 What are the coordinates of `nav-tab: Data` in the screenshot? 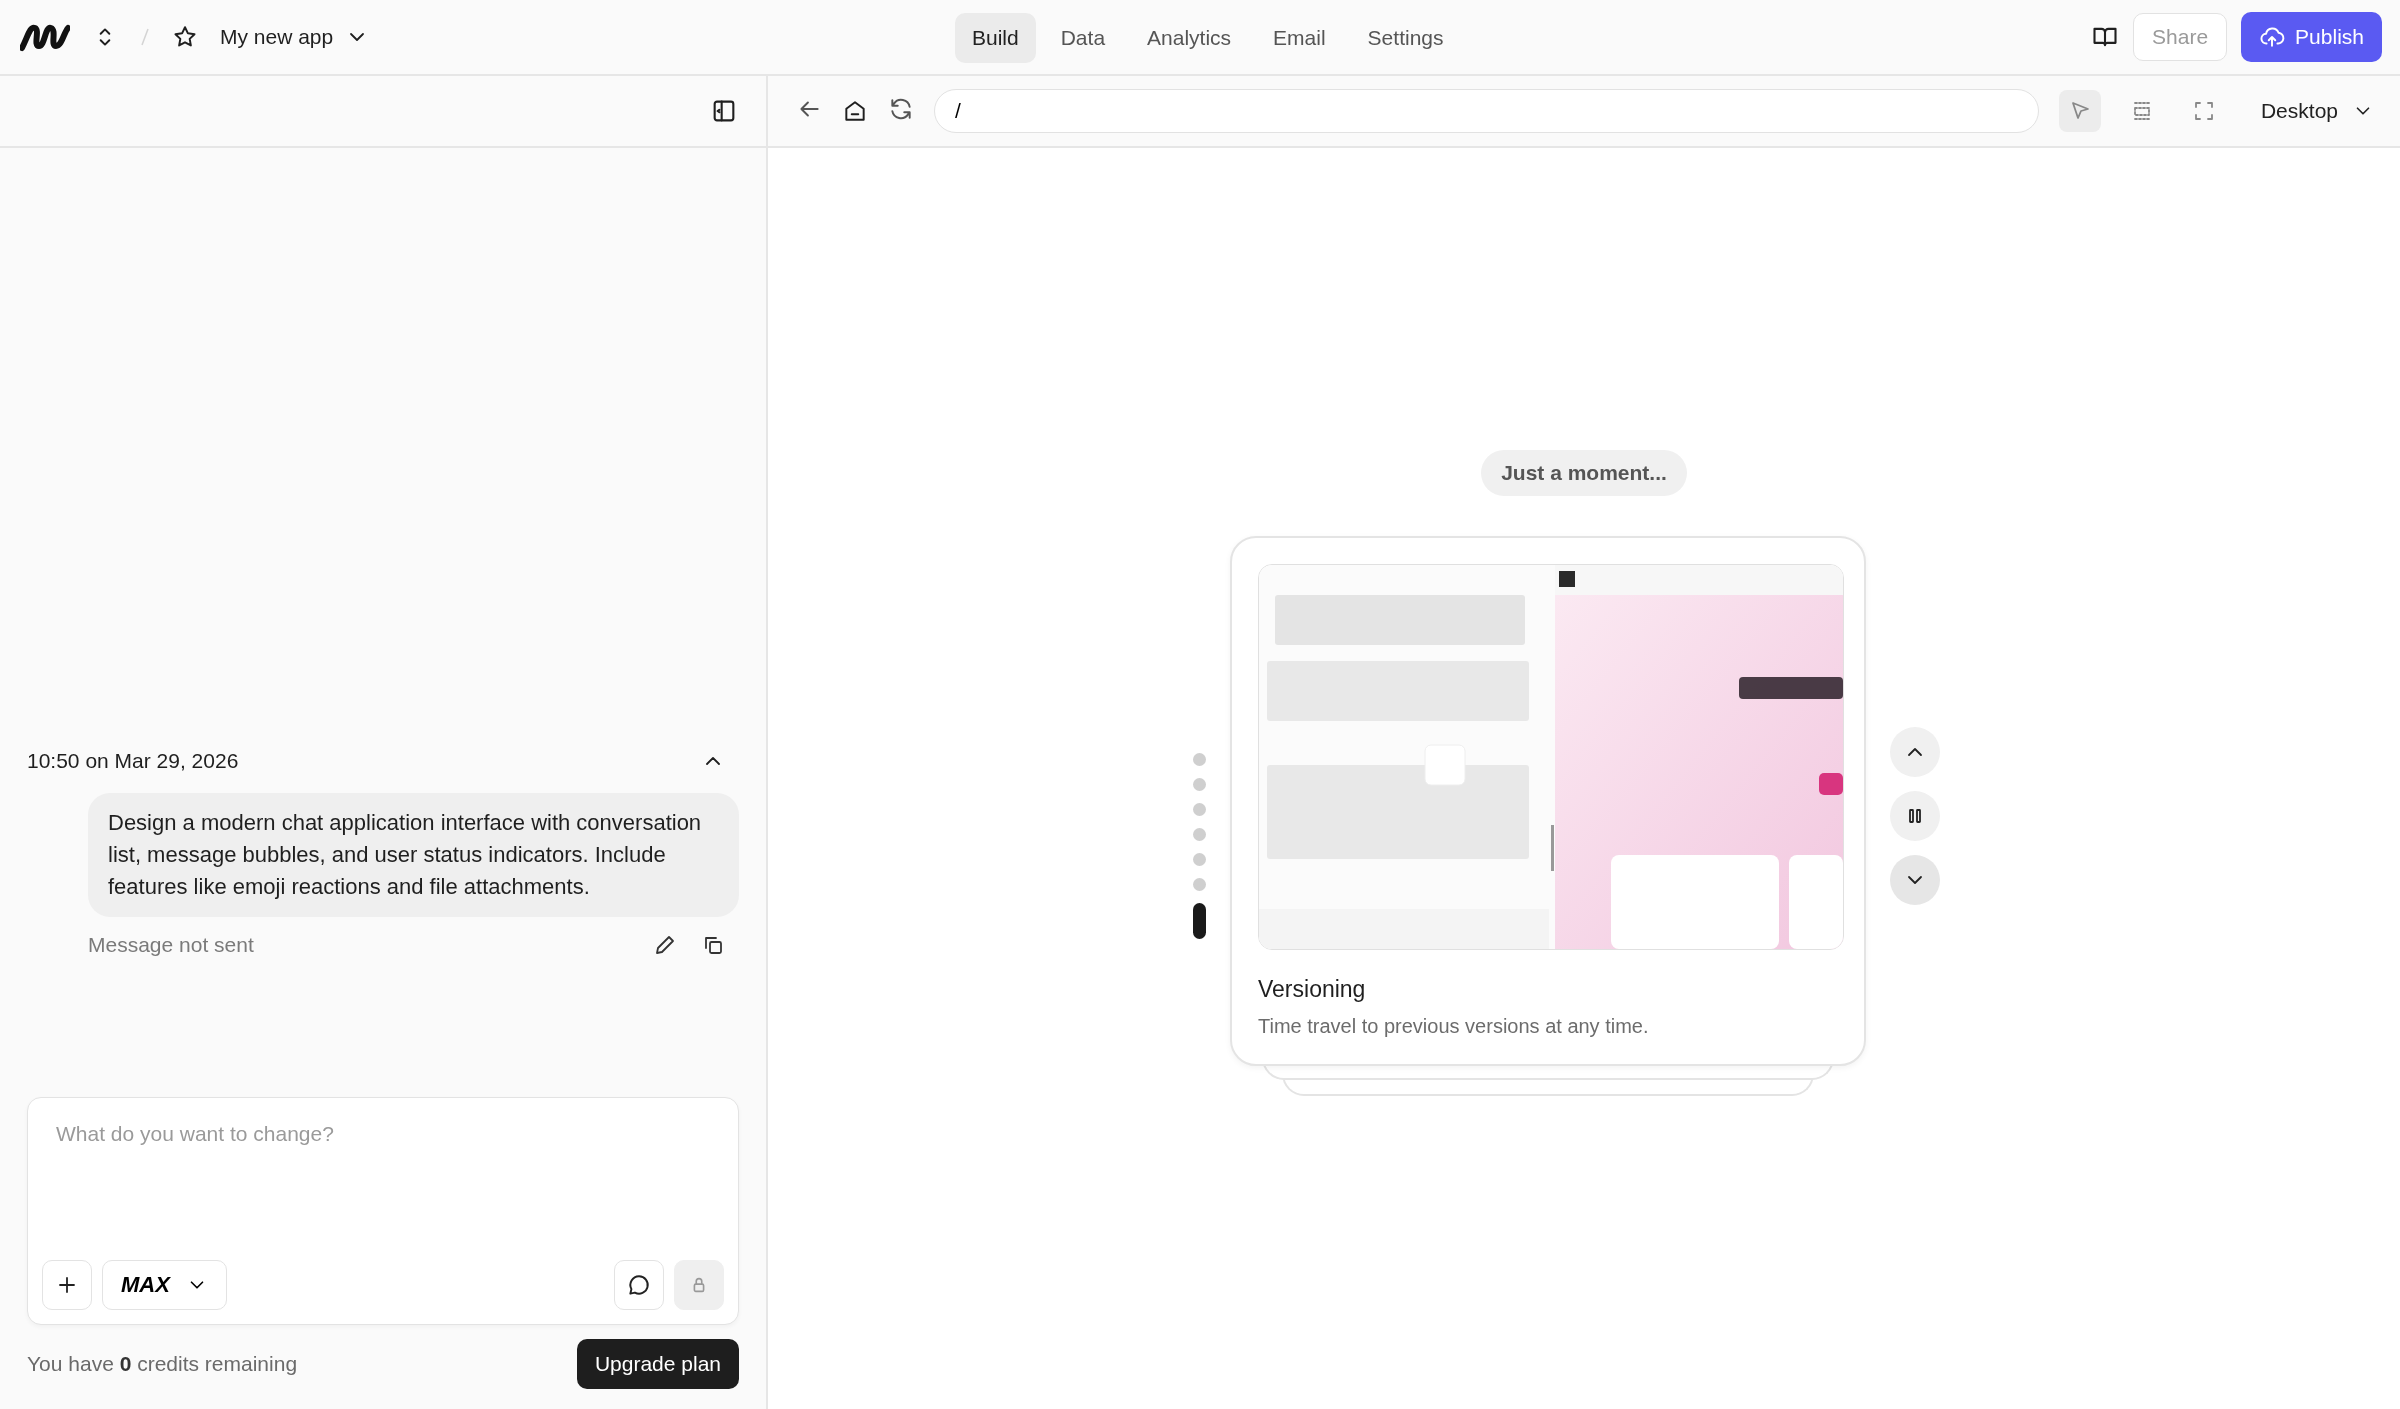 It's located at (1083, 38).